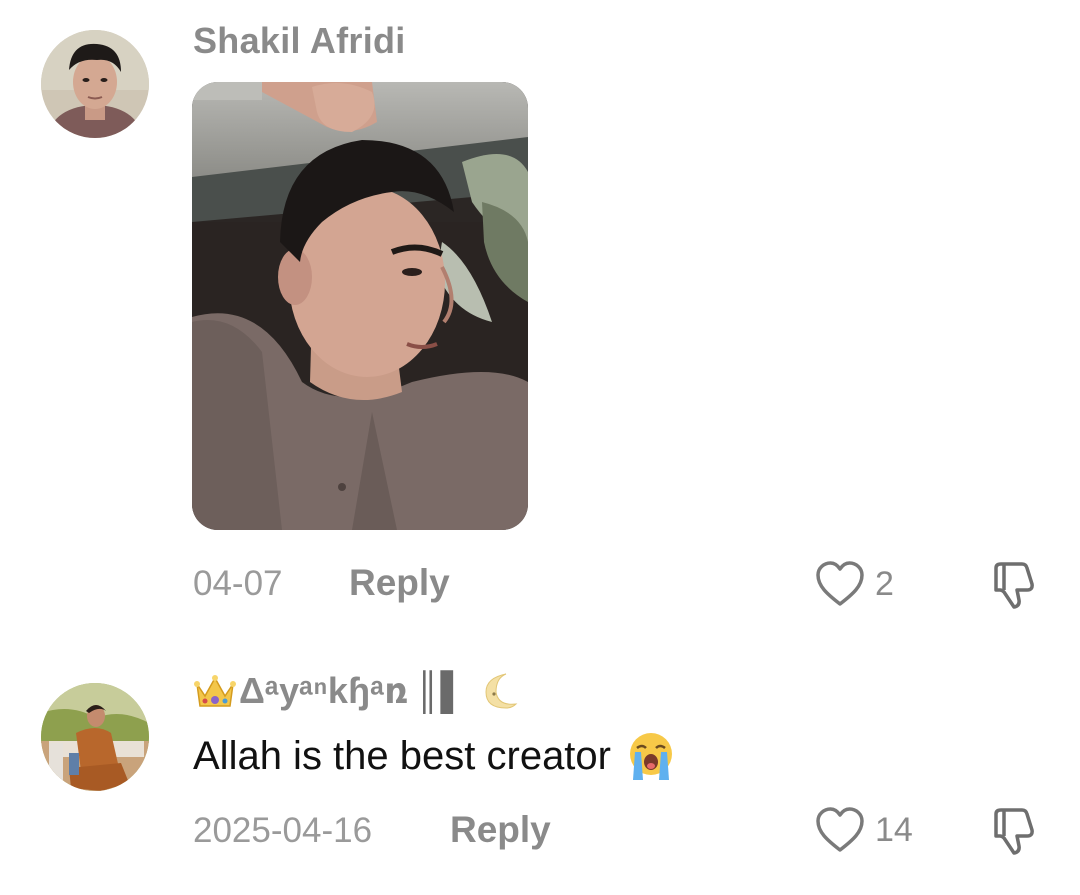  I want to click on avatar, so click(95, 737).